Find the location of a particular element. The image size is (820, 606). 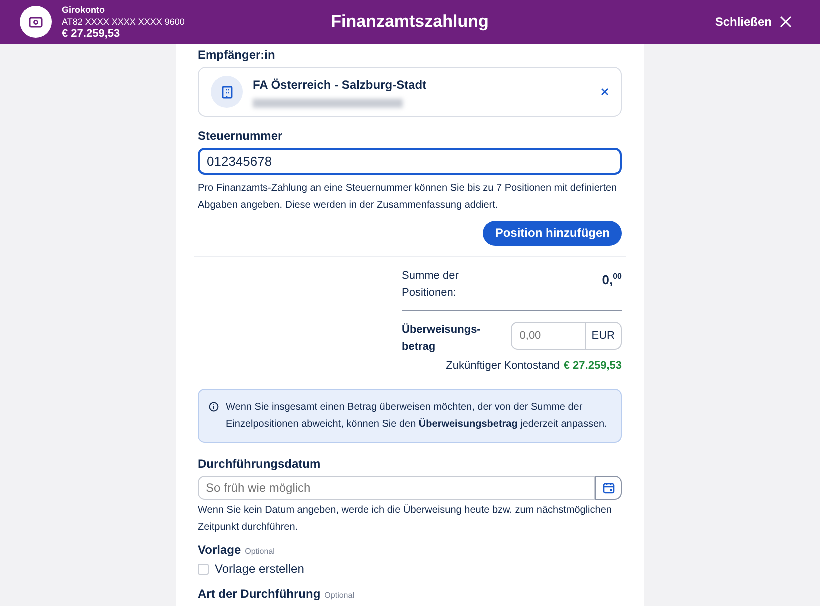

sum-value: 0,$^{00}$ is located at coordinates (612, 279).